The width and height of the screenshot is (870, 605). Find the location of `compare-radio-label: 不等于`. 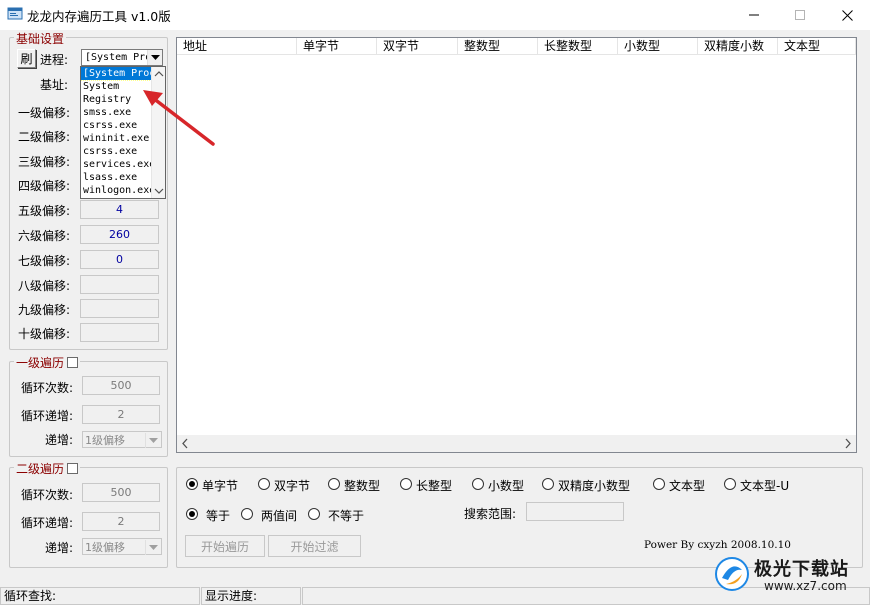

compare-radio-label: 不等于 is located at coordinates (346, 515).